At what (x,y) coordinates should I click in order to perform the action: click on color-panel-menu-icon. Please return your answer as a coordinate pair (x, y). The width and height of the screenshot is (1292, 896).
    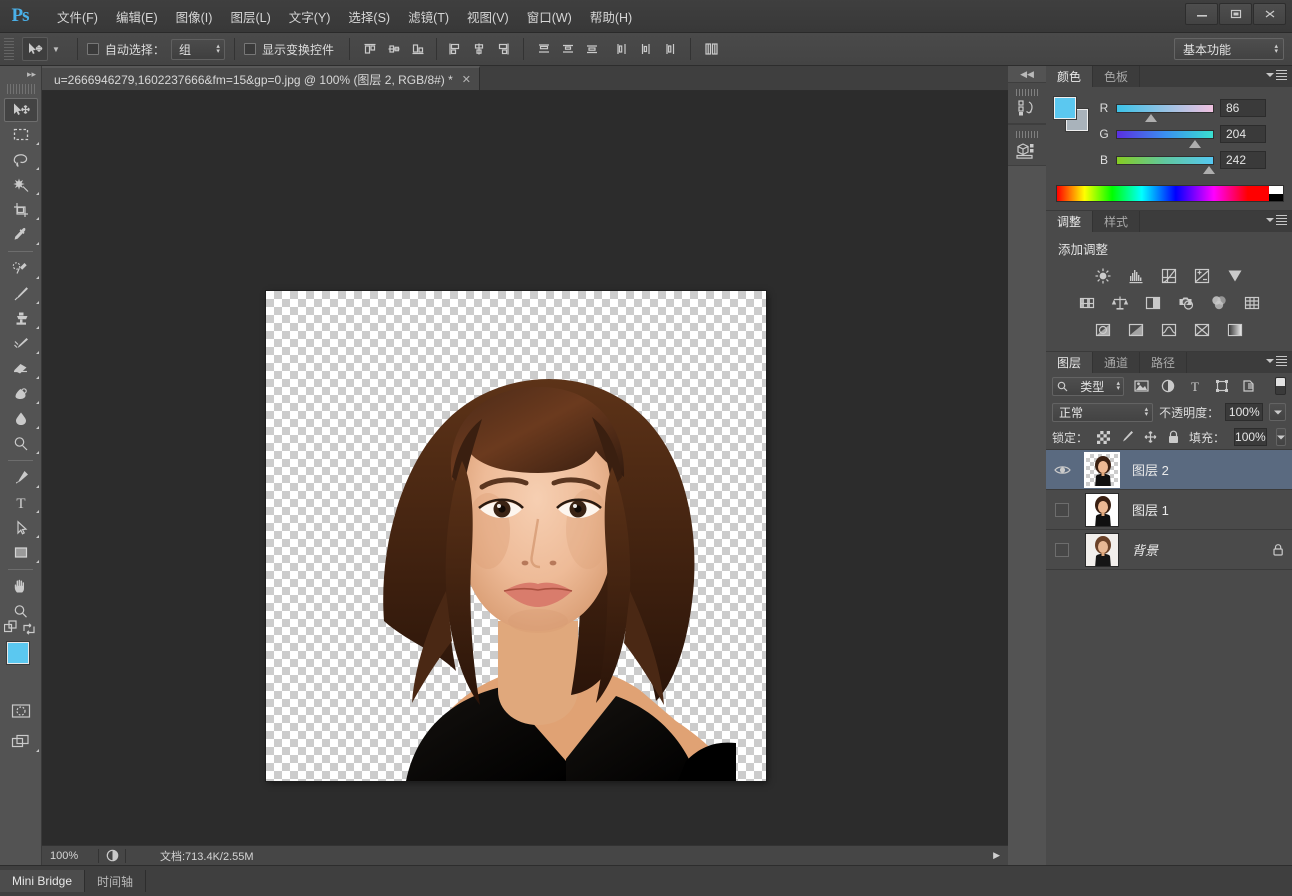
    Looking at the image, I should click on (1276, 75).